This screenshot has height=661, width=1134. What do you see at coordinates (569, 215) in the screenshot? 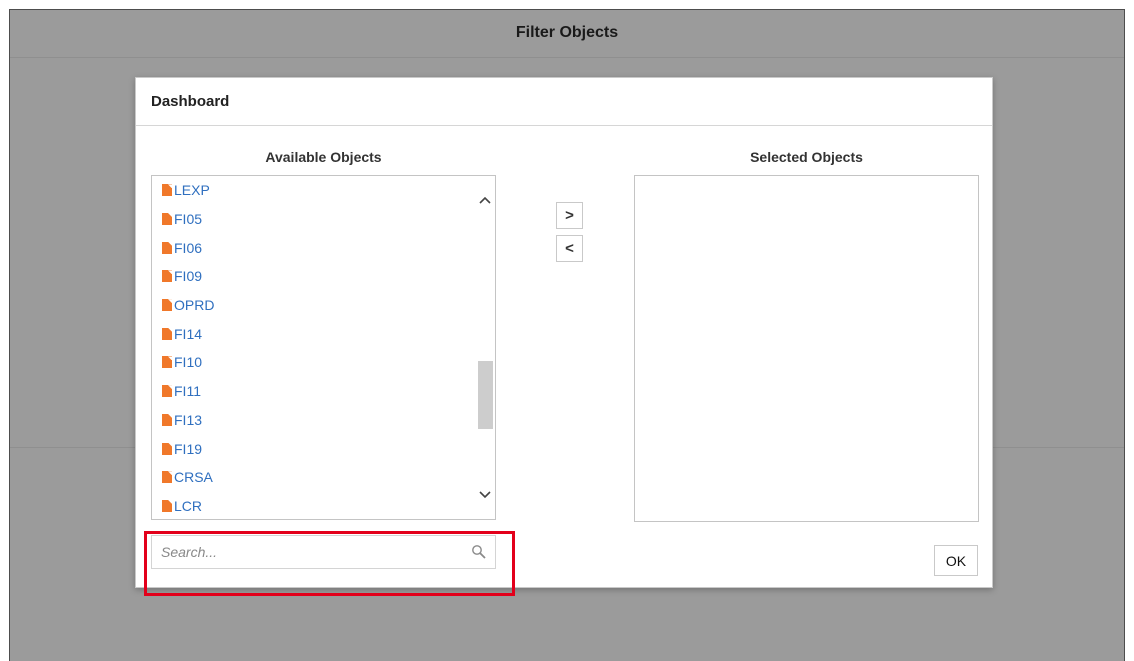
I see `add-to-selected-button: >` at bounding box center [569, 215].